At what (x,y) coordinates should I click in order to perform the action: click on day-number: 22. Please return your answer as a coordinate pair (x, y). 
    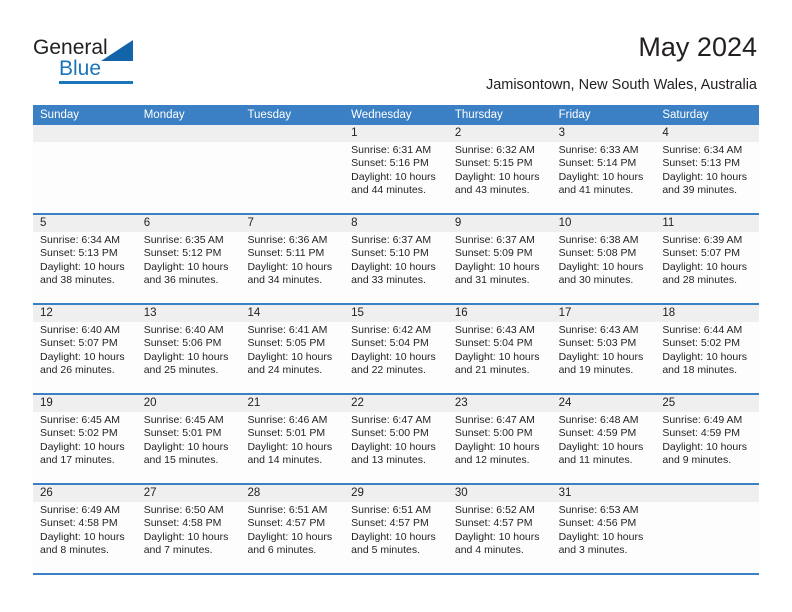
    Looking at the image, I should click on (396, 403).